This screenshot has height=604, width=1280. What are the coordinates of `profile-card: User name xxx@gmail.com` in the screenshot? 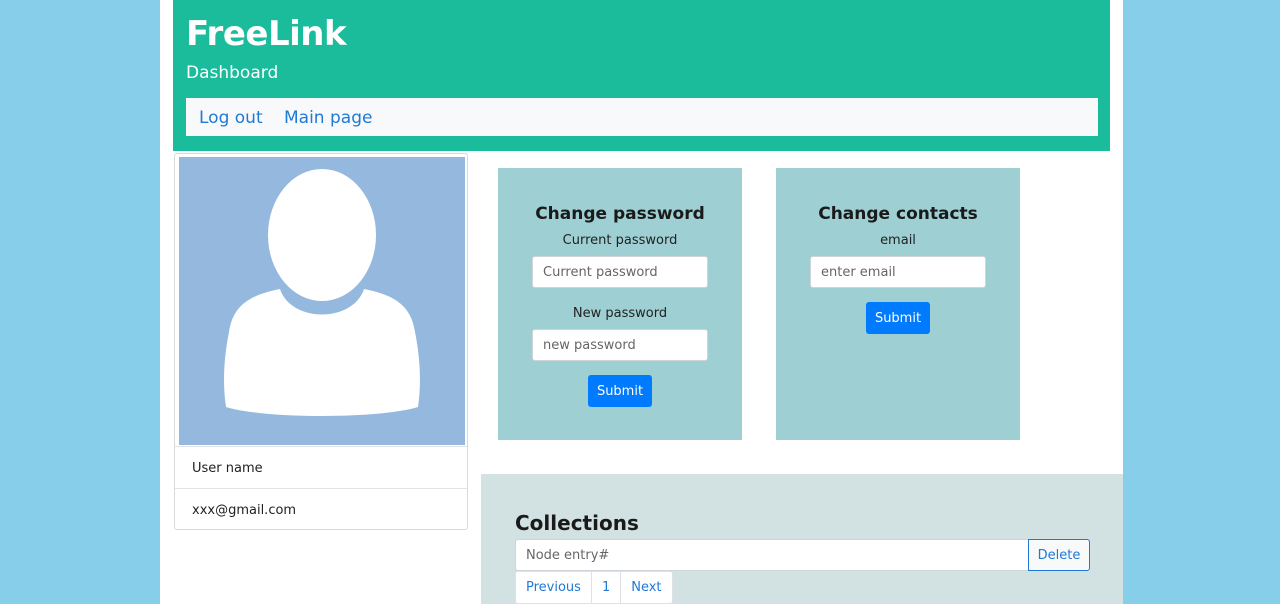 It's located at (321, 341).